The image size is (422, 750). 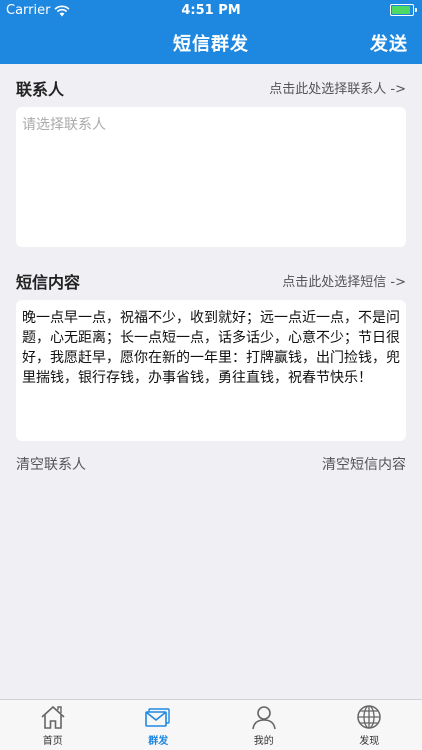 I want to click on tab-home: 首页, so click(x=53, y=725).